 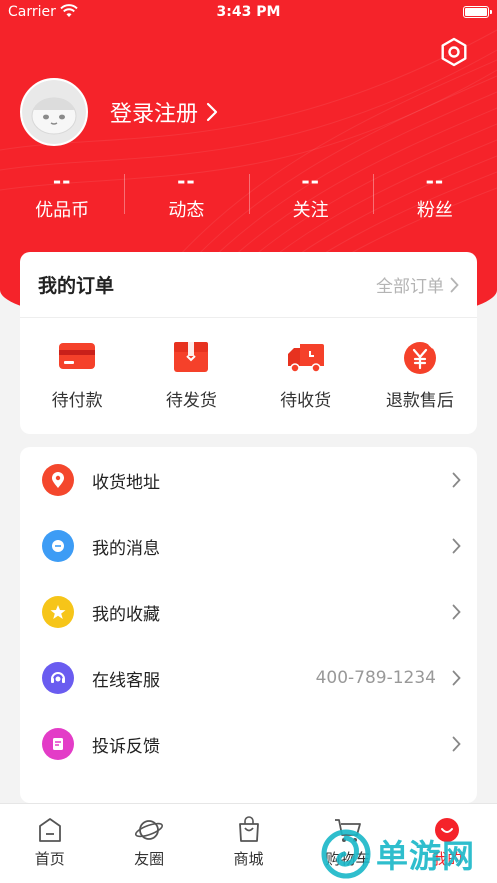 I want to click on tab-mall: 商城, so click(x=248, y=843).